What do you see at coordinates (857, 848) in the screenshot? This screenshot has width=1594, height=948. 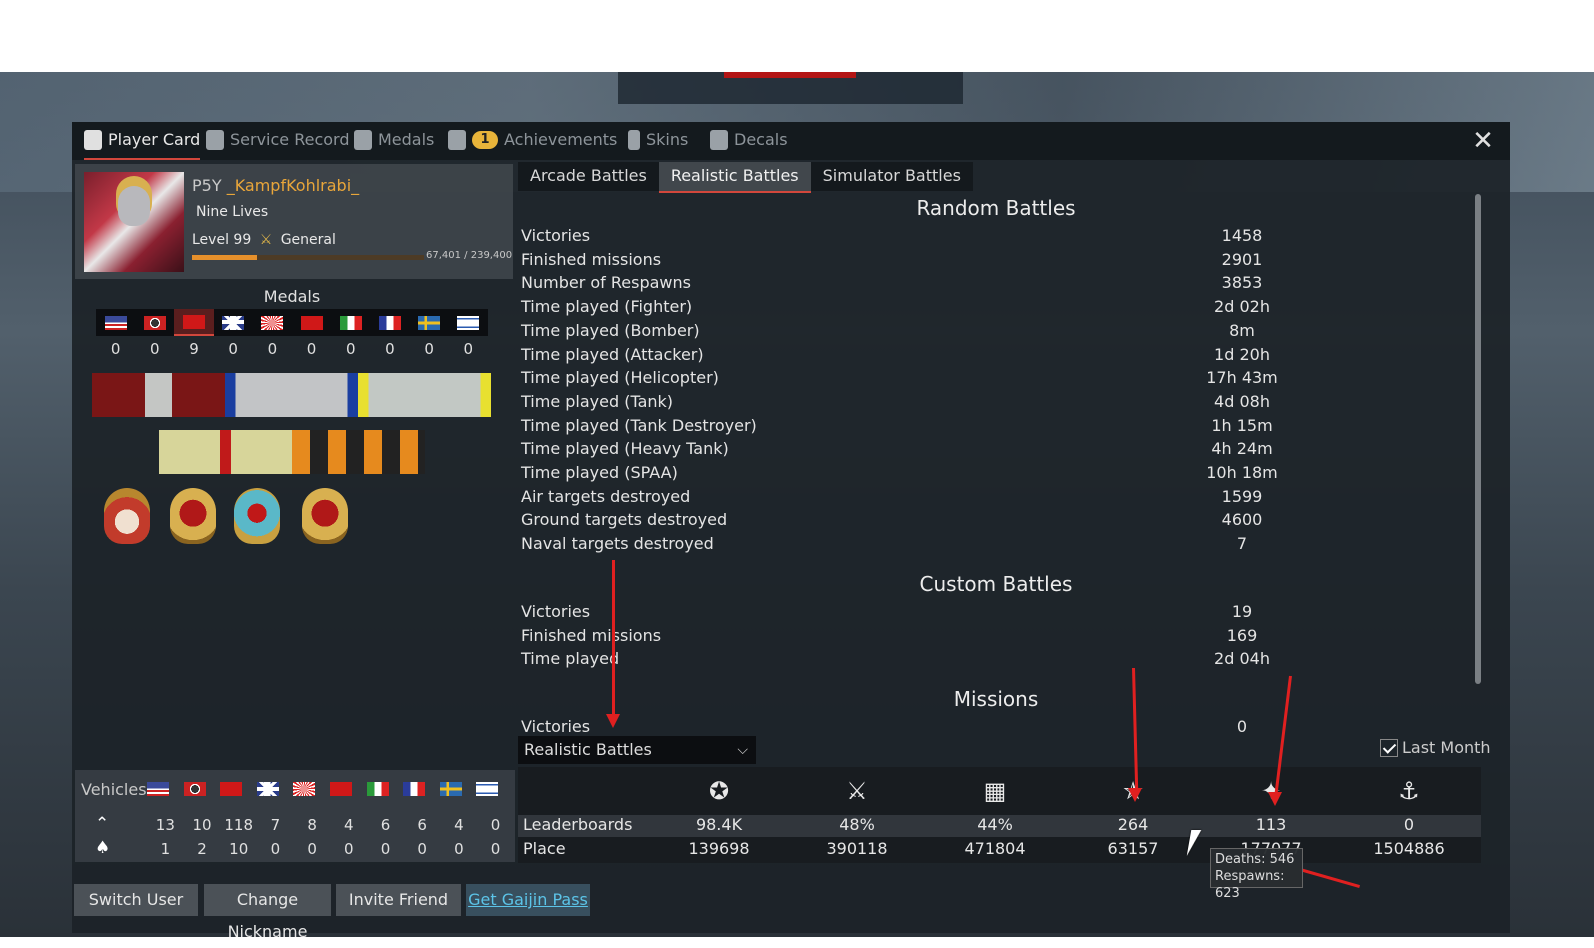 I see `leaderboard-value: 390118` at bounding box center [857, 848].